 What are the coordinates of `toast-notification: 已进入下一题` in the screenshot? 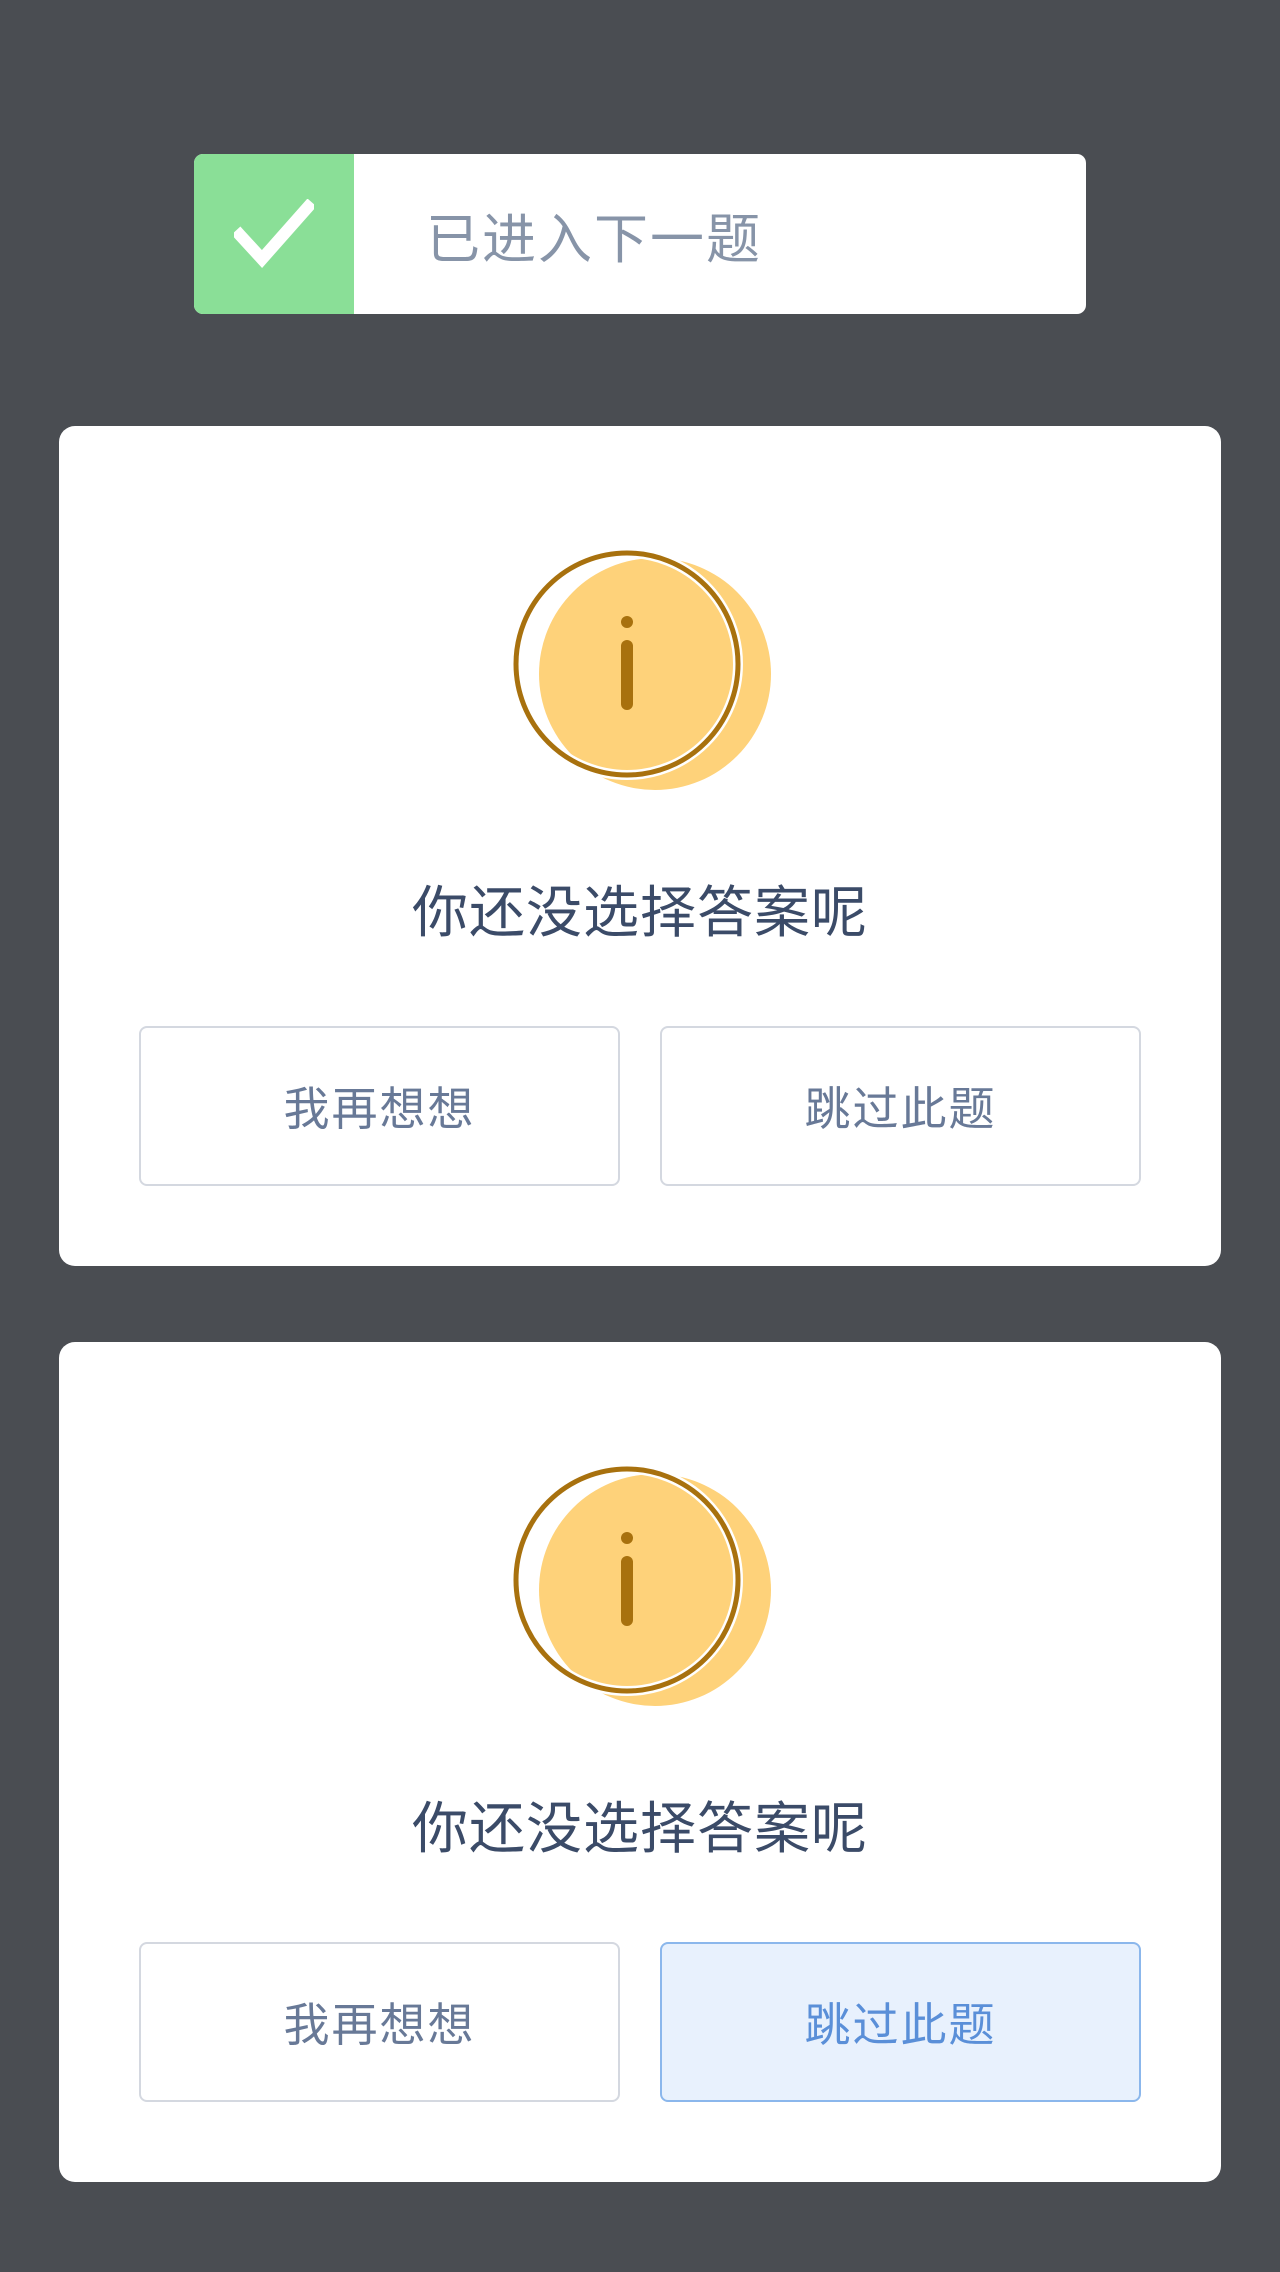 It's located at (640, 234).